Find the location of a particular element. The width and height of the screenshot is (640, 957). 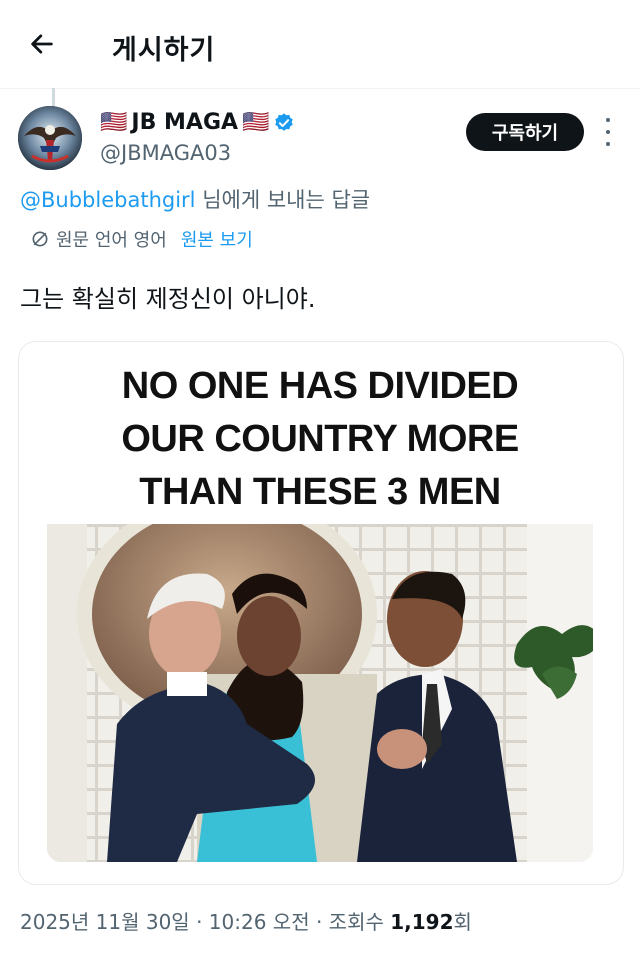

verified-badge-icon is located at coordinates (284, 121).